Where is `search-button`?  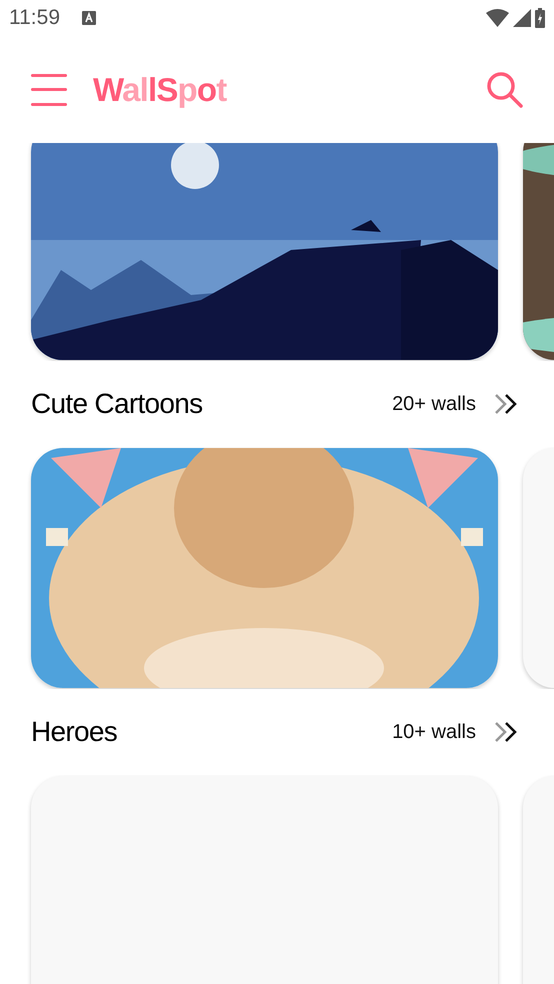
search-button is located at coordinates (505, 89).